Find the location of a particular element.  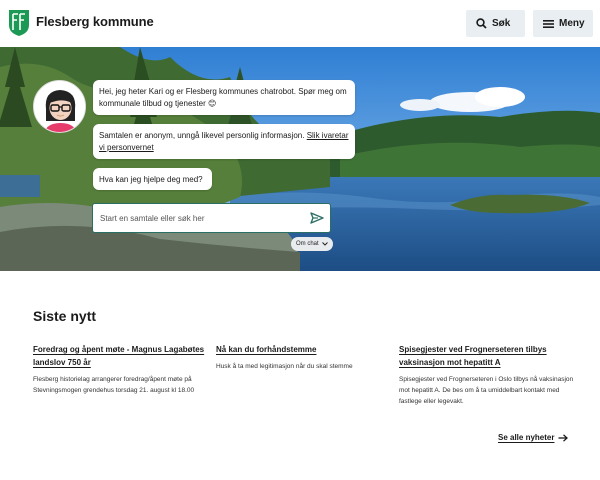

about-chat-button: Om chat is located at coordinates (312, 244).